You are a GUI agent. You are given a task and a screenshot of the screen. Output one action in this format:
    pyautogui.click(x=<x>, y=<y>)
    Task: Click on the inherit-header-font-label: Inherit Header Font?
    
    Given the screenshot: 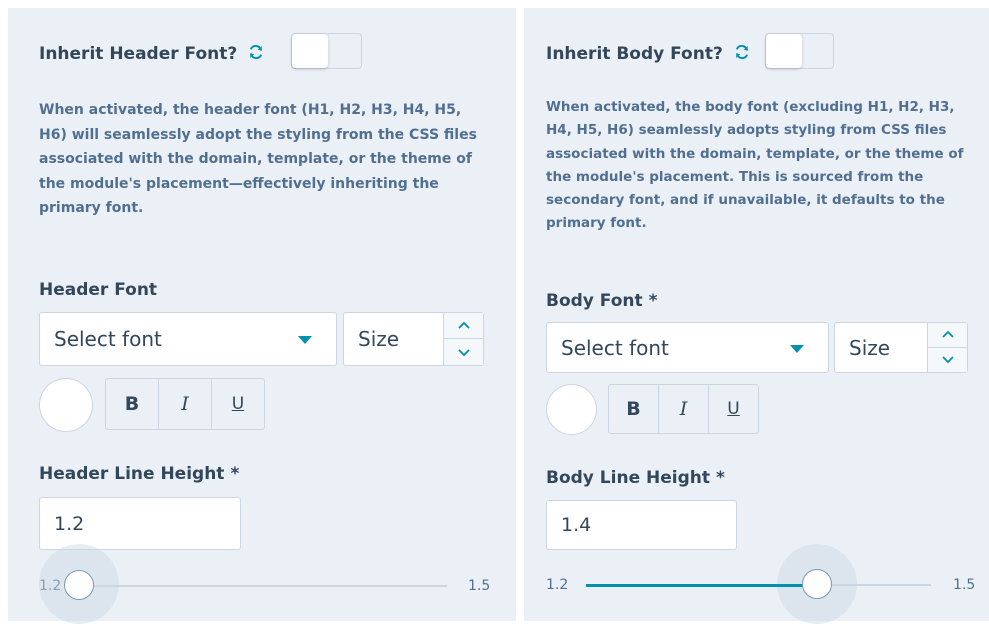 What is the action you would take?
    pyautogui.click(x=152, y=53)
    